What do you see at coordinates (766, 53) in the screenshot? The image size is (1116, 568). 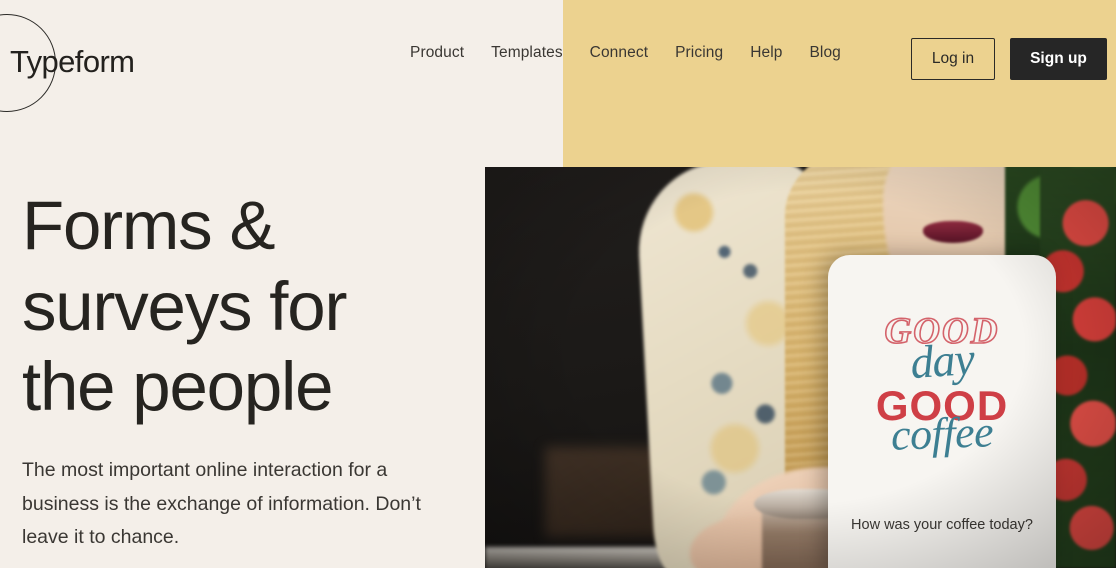 I see `nav-item-help: Help` at bounding box center [766, 53].